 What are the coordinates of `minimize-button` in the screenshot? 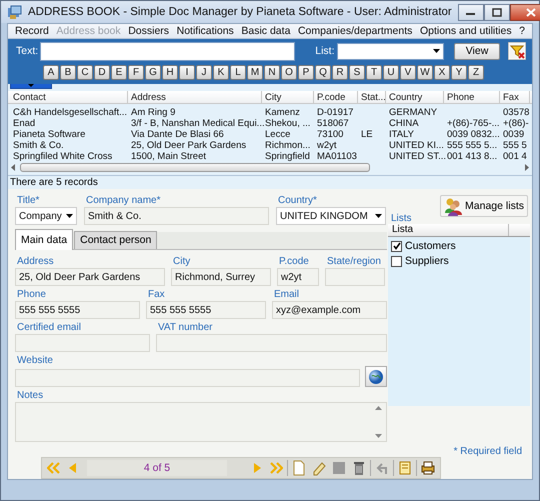 It's located at (471, 12).